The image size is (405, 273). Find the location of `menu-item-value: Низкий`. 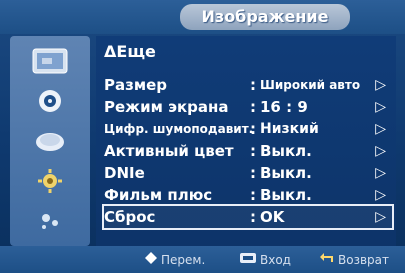

menu-item-value: Низкий is located at coordinates (289, 129).